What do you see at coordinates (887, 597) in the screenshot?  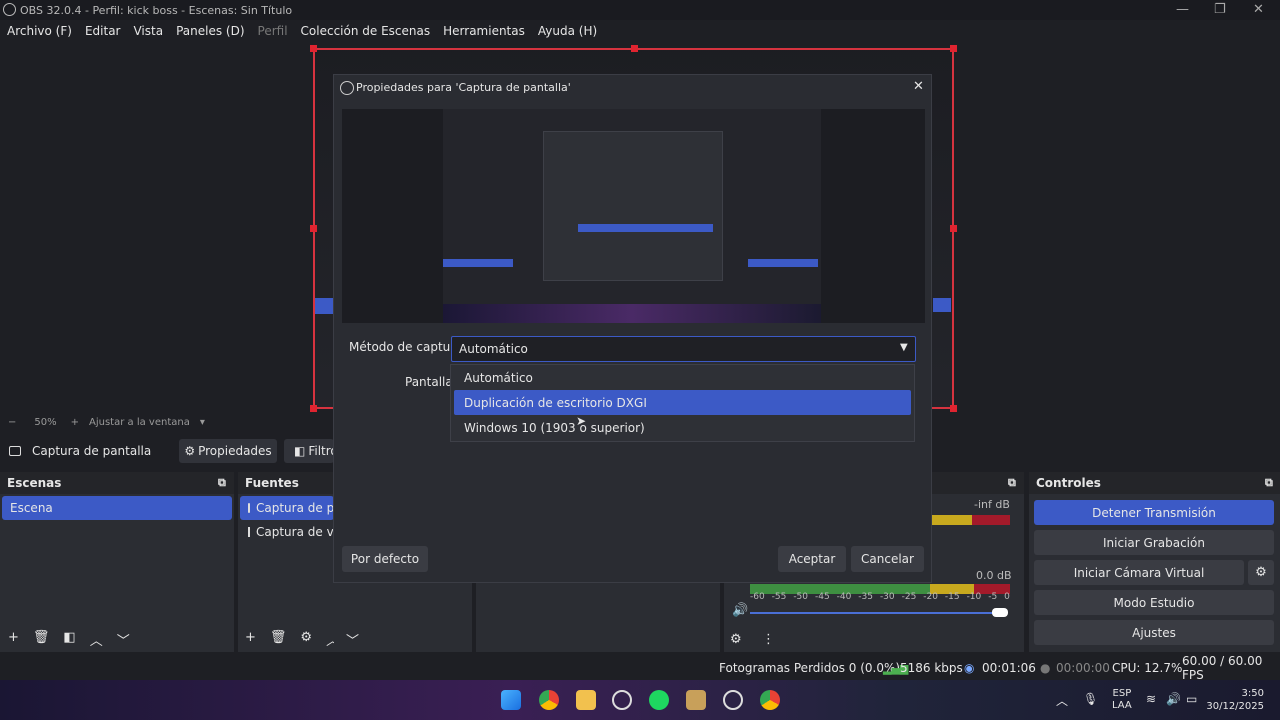 I see `tick: -30` at bounding box center [887, 597].